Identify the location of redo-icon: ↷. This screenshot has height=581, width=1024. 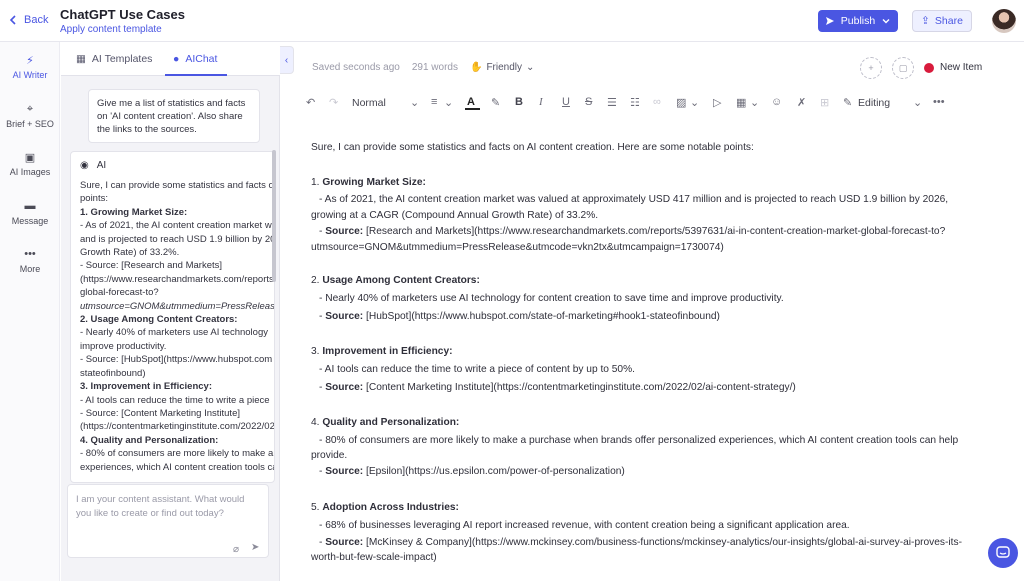
(333, 102).